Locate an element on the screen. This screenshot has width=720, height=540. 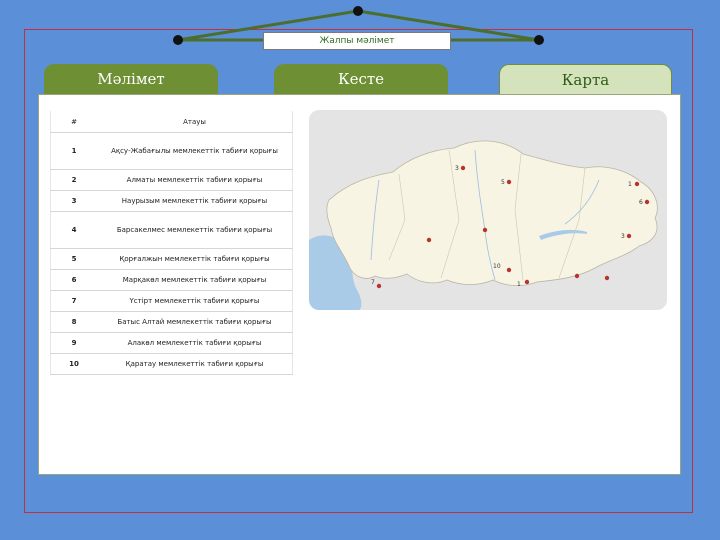
marker-label: 10 is located at coordinates (497, 266).